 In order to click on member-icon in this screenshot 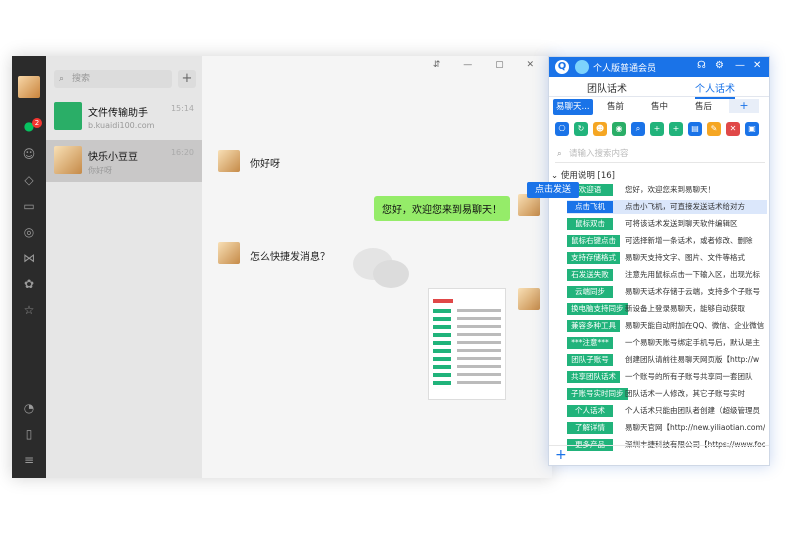, I will do `click(582, 67)`.